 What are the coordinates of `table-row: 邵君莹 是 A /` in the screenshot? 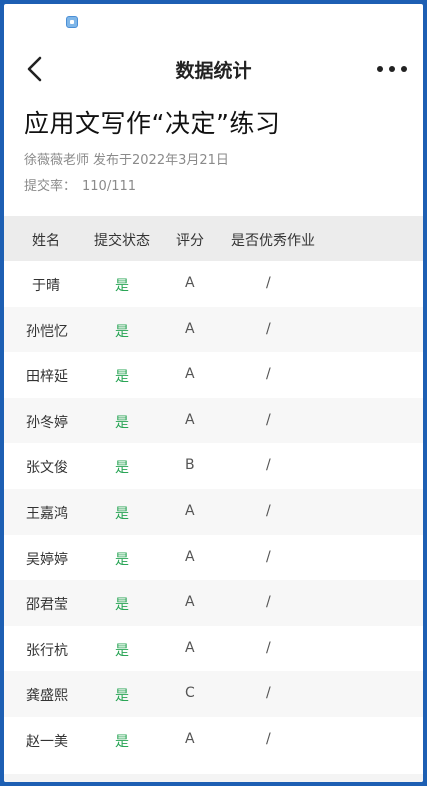 It's located at (213, 603).